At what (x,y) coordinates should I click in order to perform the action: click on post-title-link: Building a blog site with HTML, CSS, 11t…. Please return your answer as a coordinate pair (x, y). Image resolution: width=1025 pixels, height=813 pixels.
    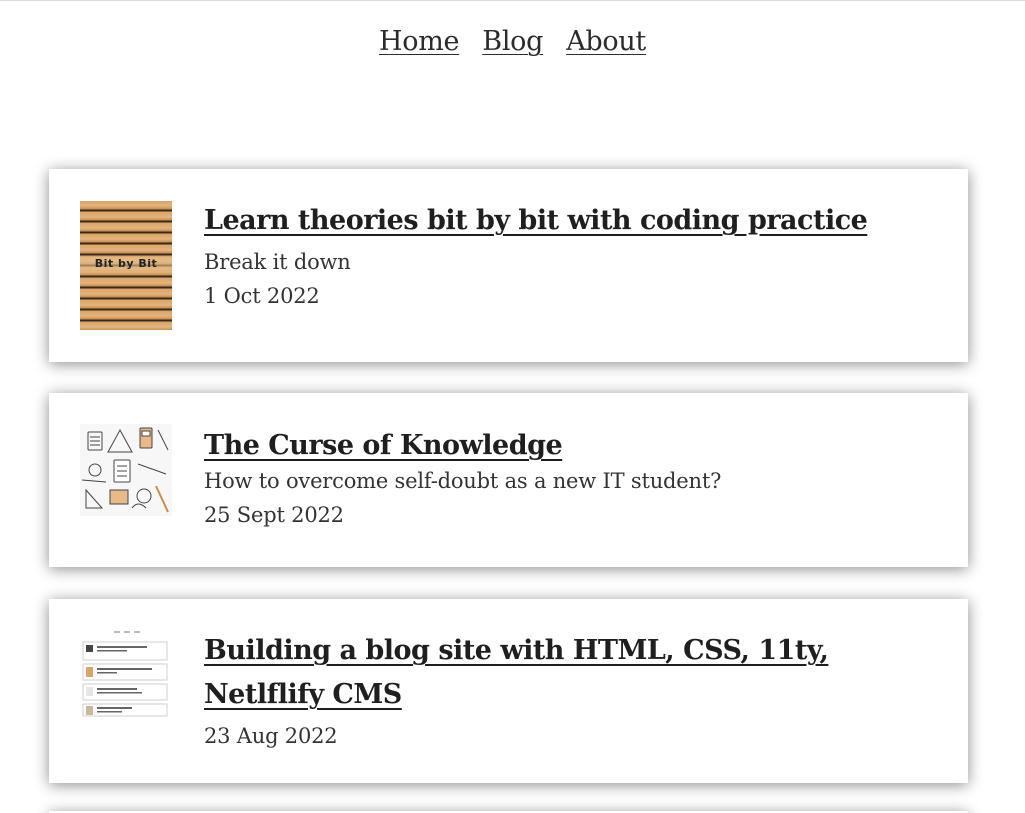
    Looking at the image, I should click on (571, 673).